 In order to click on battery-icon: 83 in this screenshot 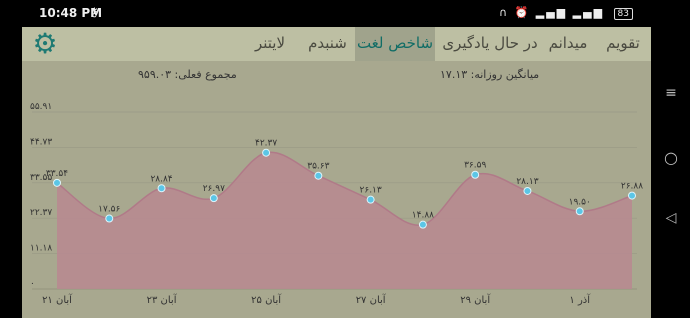, I will do `click(623, 14)`.